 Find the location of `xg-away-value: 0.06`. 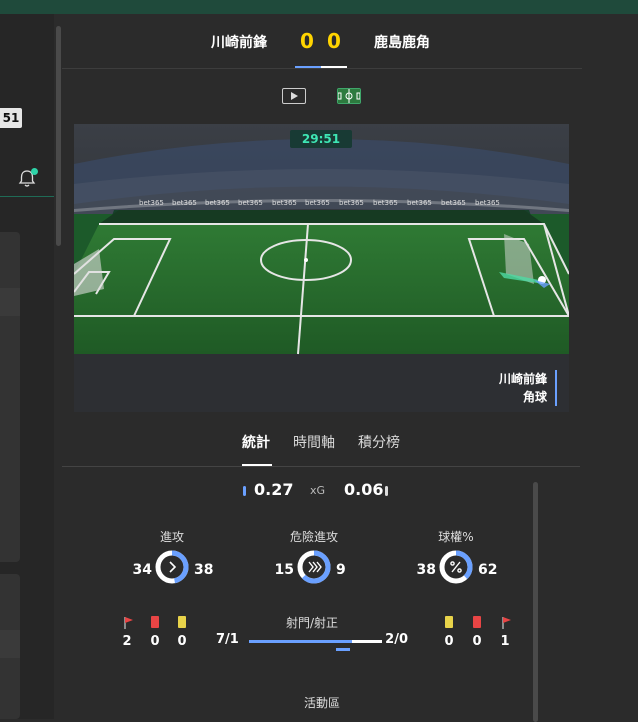

xg-away-value: 0.06 is located at coordinates (364, 489).